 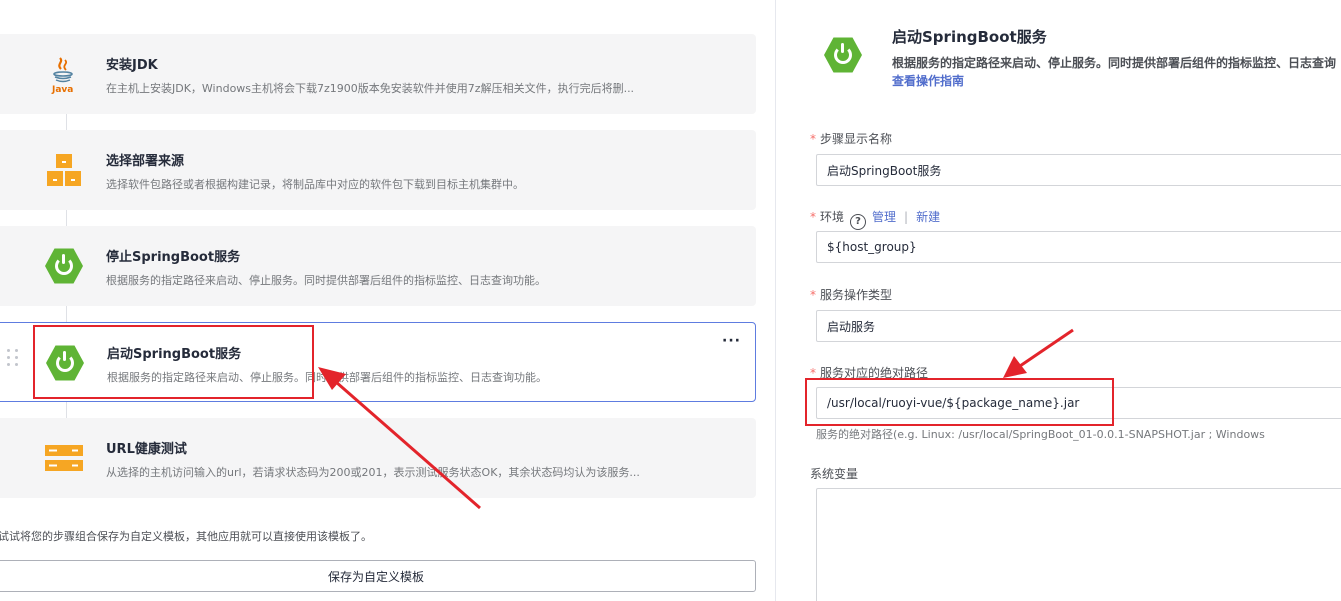 What do you see at coordinates (928, 217) in the screenshot?
I see `env-create-link: 新建` at bounding box center [928, 217].